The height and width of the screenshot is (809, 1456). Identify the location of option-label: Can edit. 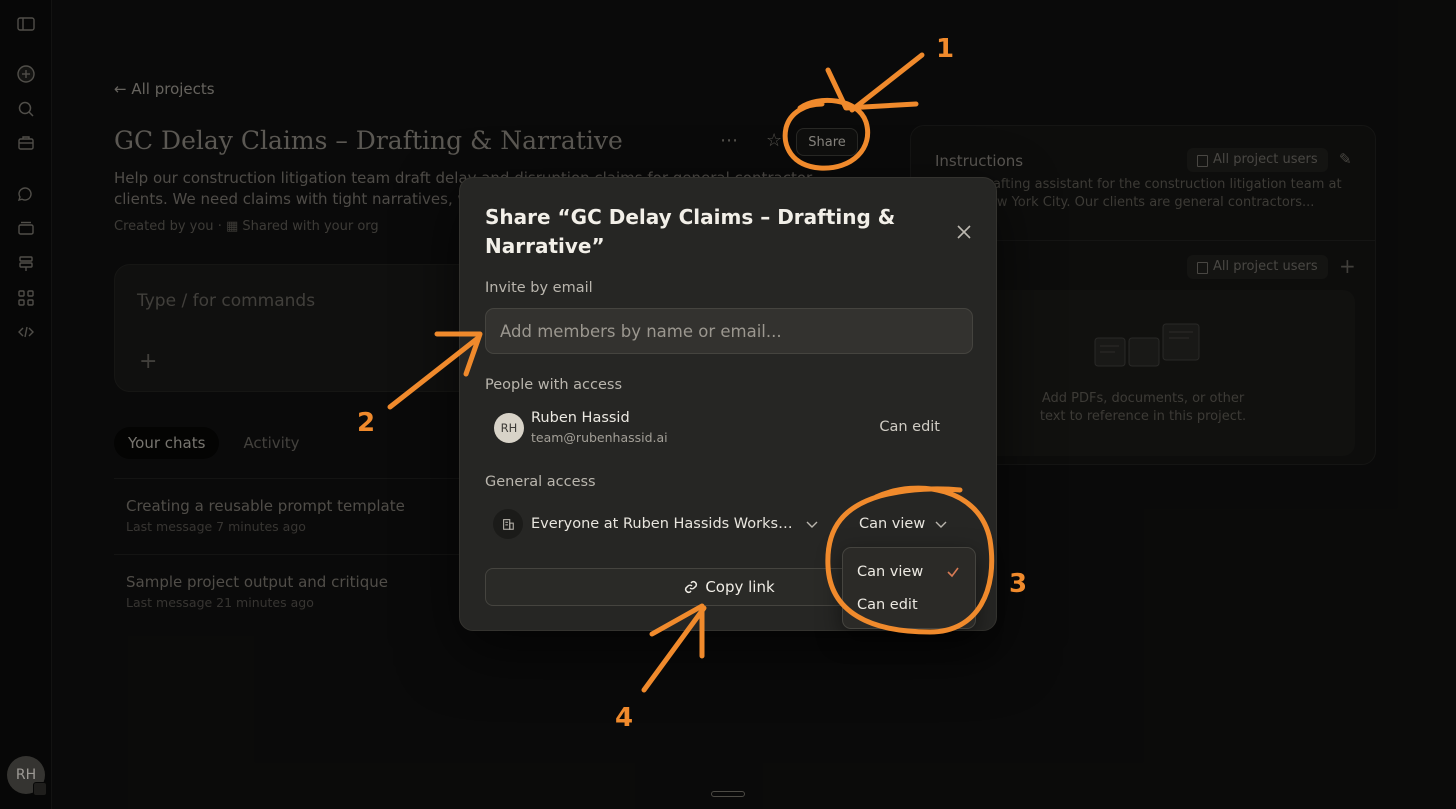
(887, 605).